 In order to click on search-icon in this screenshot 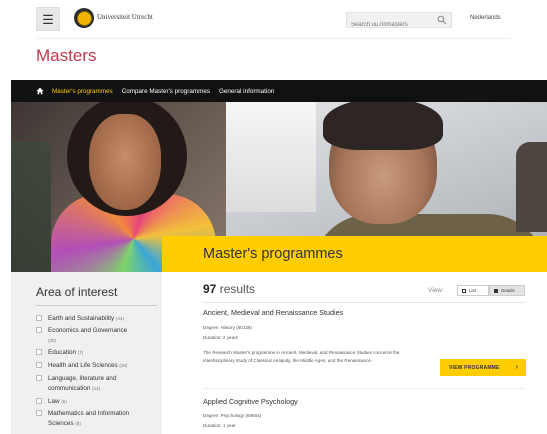, I will do `click(442, 20)`.